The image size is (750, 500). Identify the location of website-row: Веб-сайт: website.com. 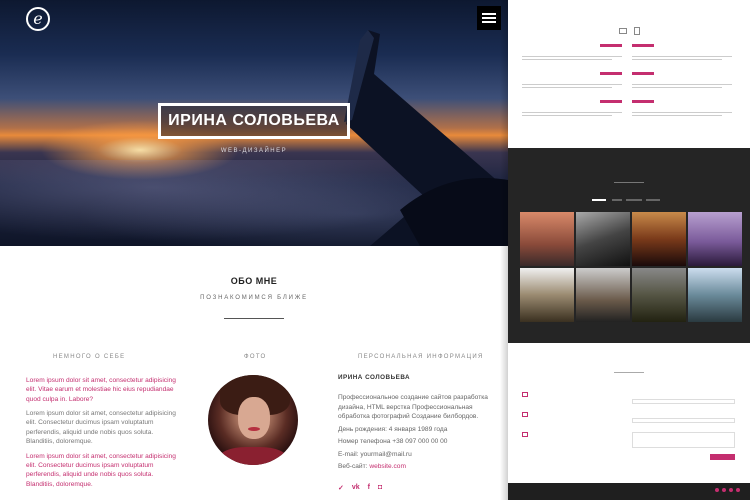
(413, 467).